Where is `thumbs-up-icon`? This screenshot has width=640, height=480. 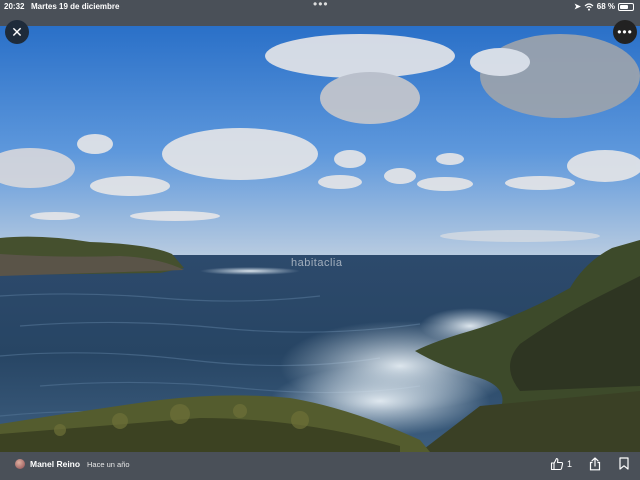
thumbs-up-icon is located at coordinates (557, 464).